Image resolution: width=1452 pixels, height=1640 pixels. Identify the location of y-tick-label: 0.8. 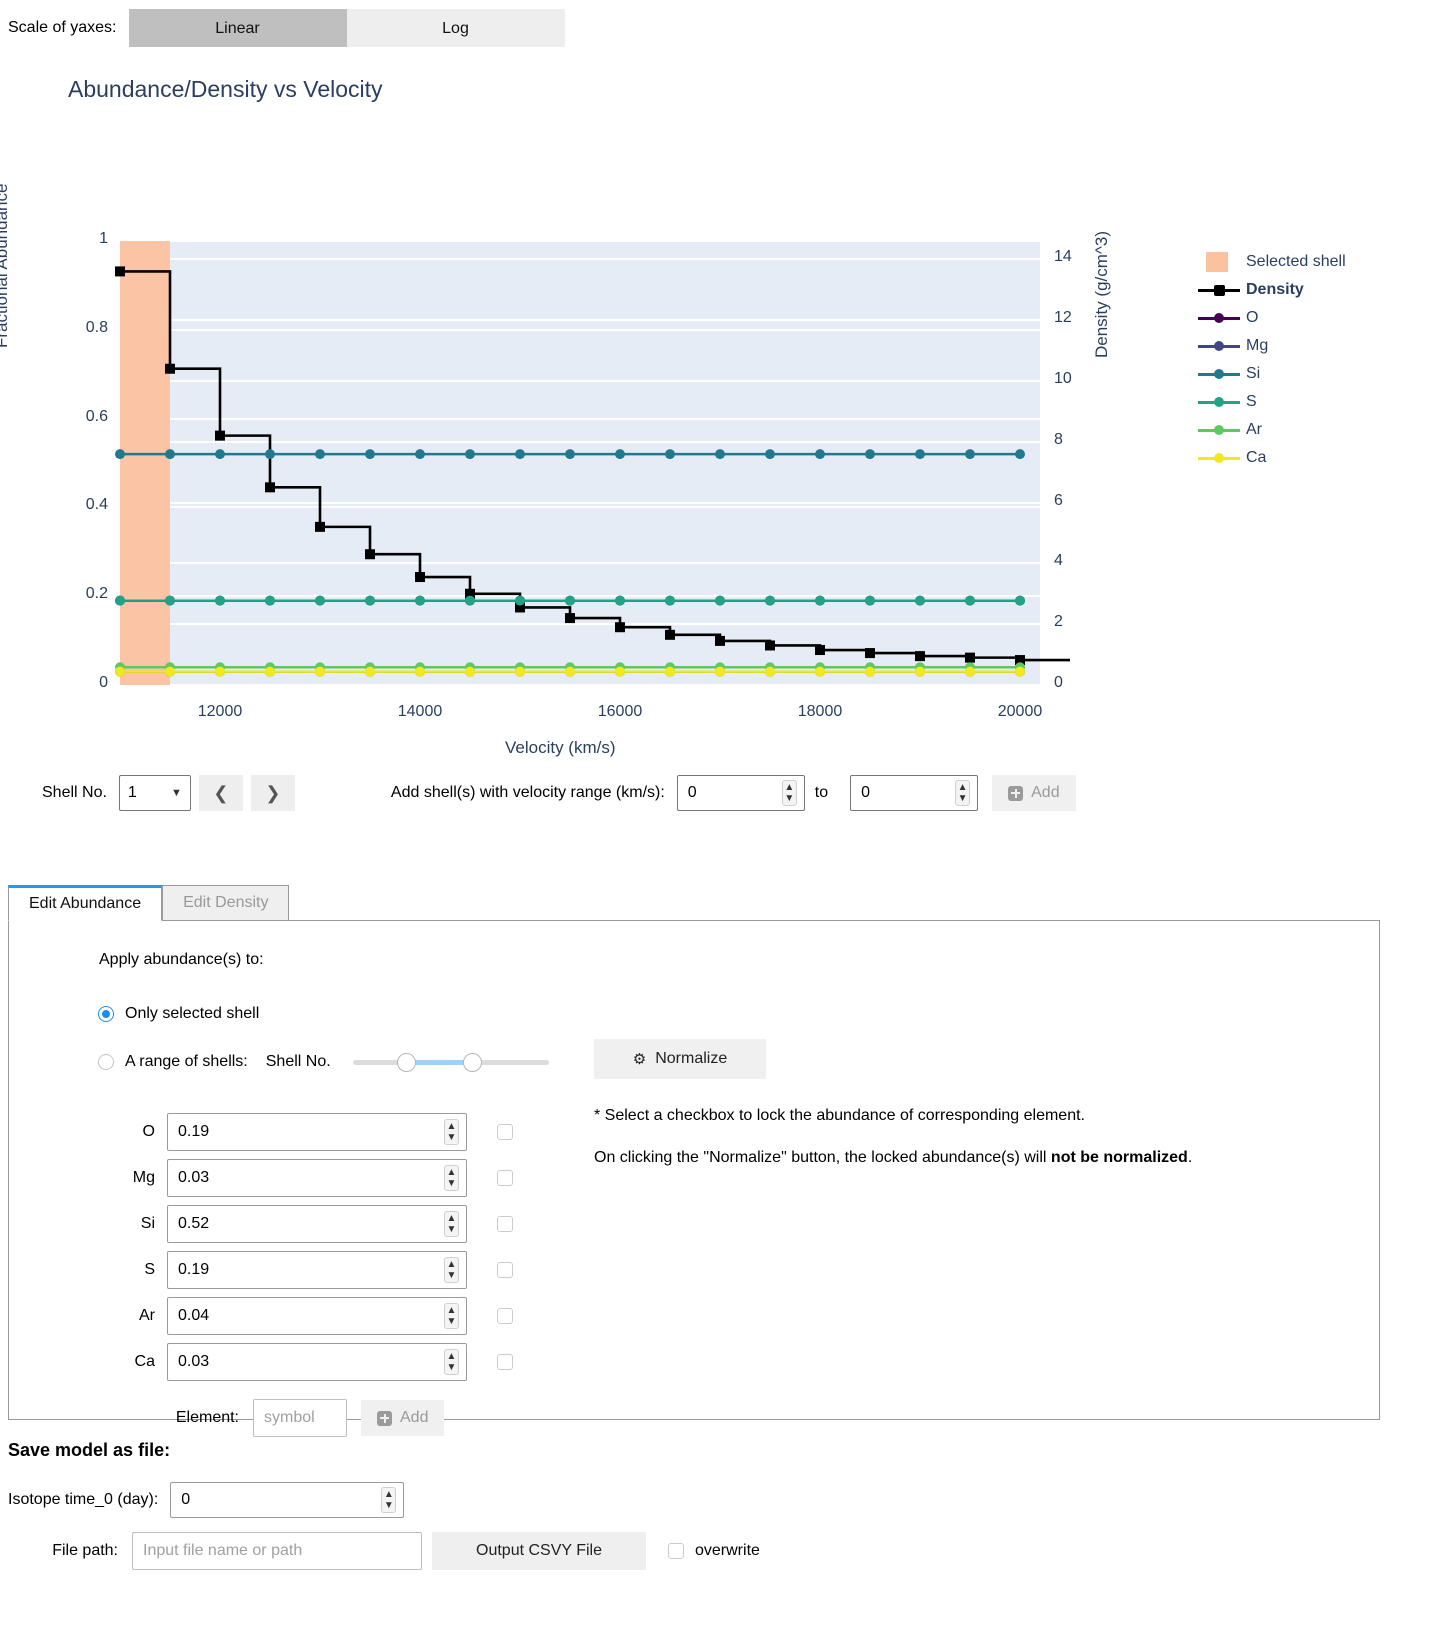
(96, 327).